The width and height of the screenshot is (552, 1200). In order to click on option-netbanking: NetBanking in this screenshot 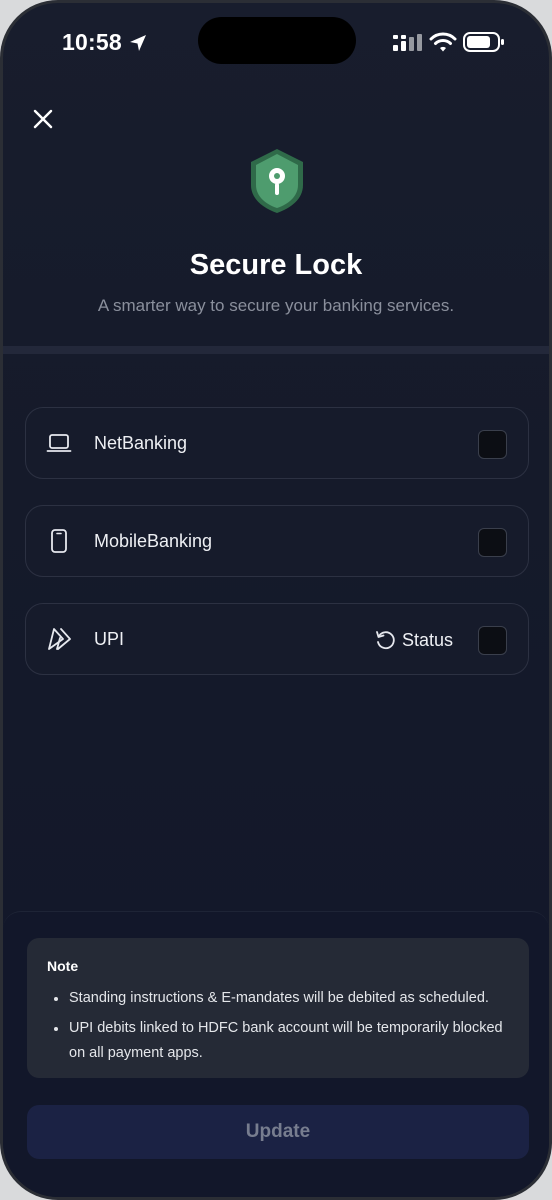, I will do `click(277, 443)`.